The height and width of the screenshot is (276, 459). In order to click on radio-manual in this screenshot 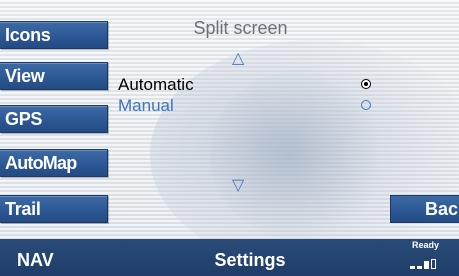, I will do `click(366, 105)`.